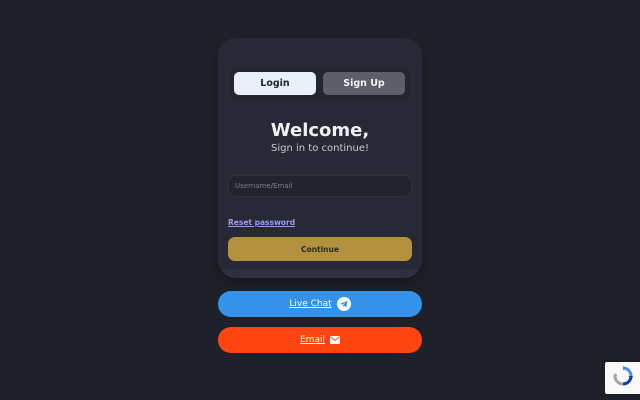 Image resolution: width=640 pixels, height=400 pixels. I want to click on card-footer, so click(320, 274).